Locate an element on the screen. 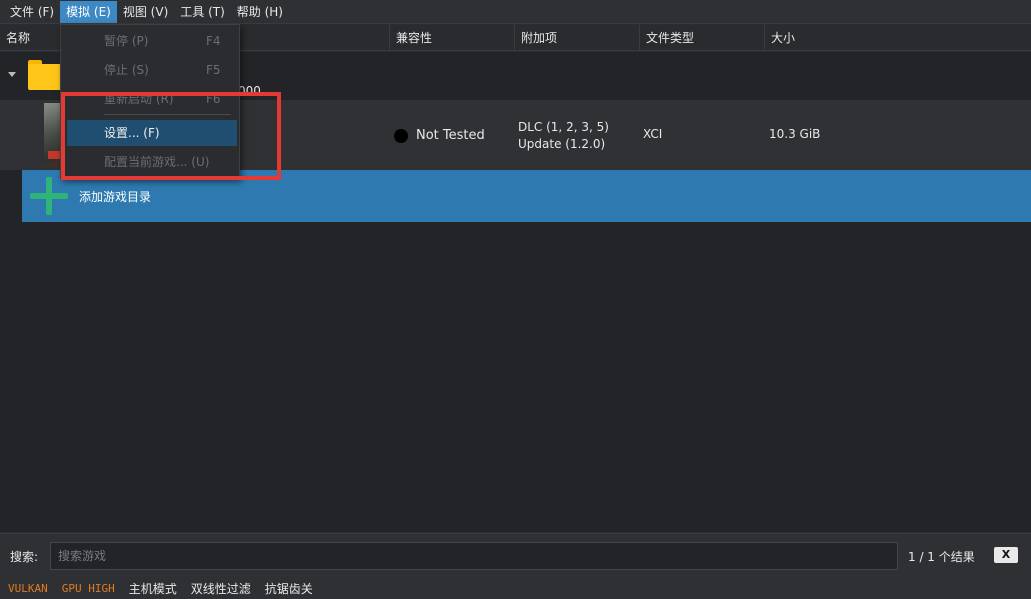  menu-bar: 文件 (F) 模拟 (E) 视图 (V) 工具 (T) 帮助 (H) is located at coordinates (515, 12).